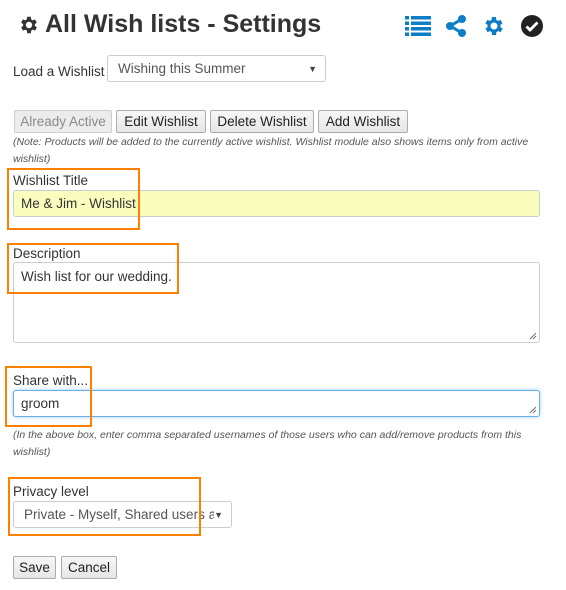 Image resolution: width=566 pixels, height=590 pixels. I want to click on wishlist-title-input: Me & Jim - Wishlist, so click(276, 203).